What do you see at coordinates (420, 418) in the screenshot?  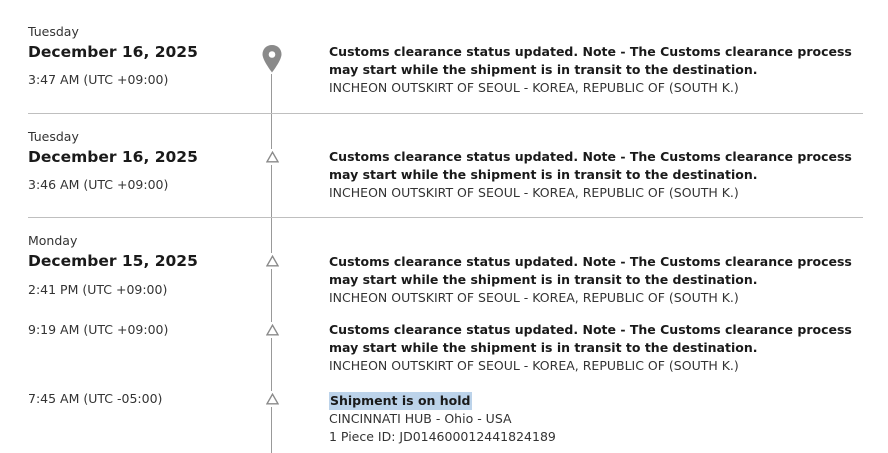 I see `event-location: CINCINNATI HUB - Ohio - USA` at bounding box center [420, 418].